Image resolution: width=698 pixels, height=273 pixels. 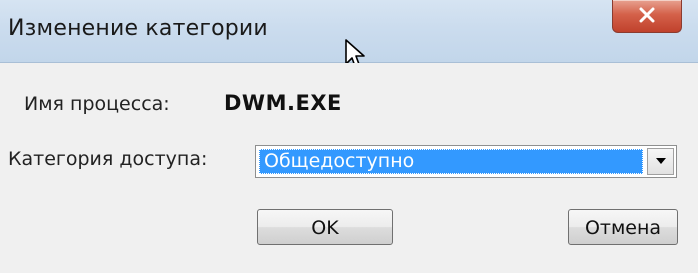 I want to click on dropdown-button, so click(x=660, y=161).